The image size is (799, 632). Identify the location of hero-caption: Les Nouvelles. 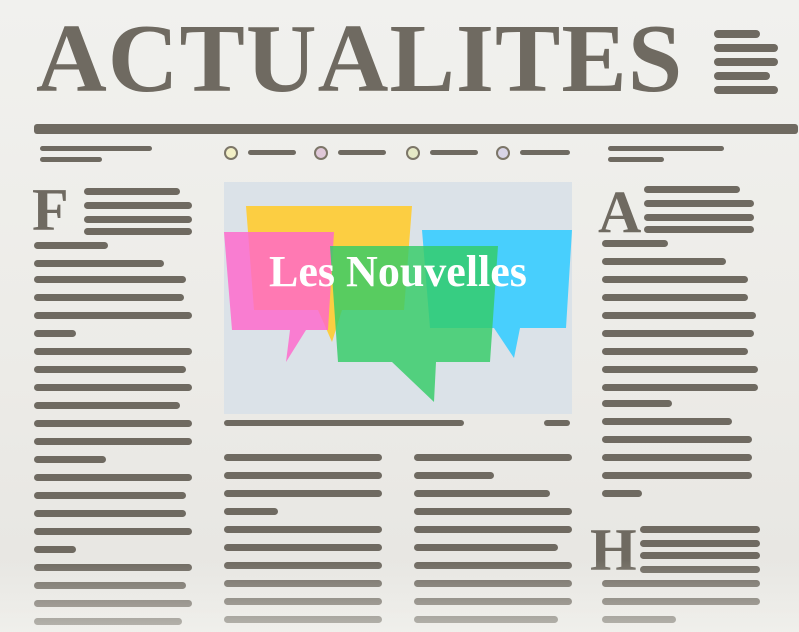
(398, 271).